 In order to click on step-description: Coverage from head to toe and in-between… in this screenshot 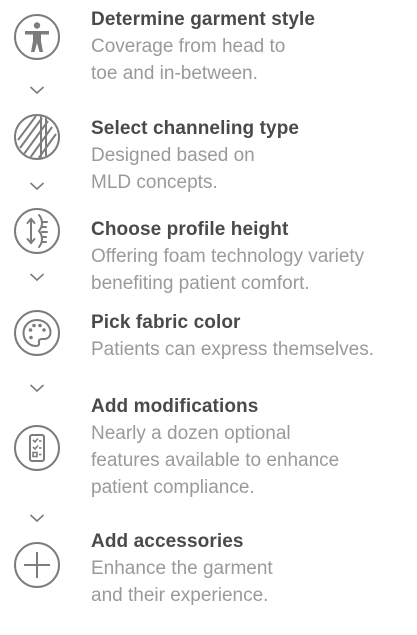, I will do `click(188, 60)`.